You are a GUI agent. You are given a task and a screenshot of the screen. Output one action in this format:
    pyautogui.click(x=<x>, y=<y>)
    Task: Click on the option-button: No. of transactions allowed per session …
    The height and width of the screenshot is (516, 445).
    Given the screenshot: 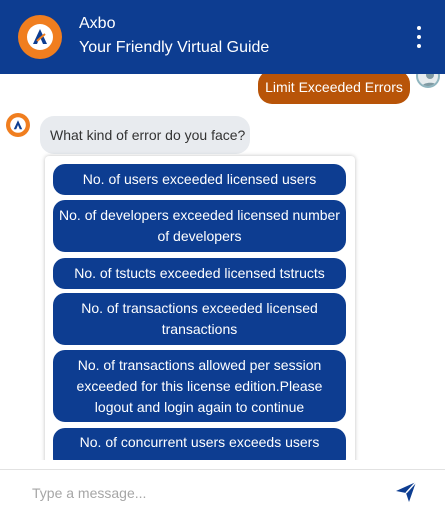 What is the action you would take?
    pyautogui.click(x=199, y=386)
    